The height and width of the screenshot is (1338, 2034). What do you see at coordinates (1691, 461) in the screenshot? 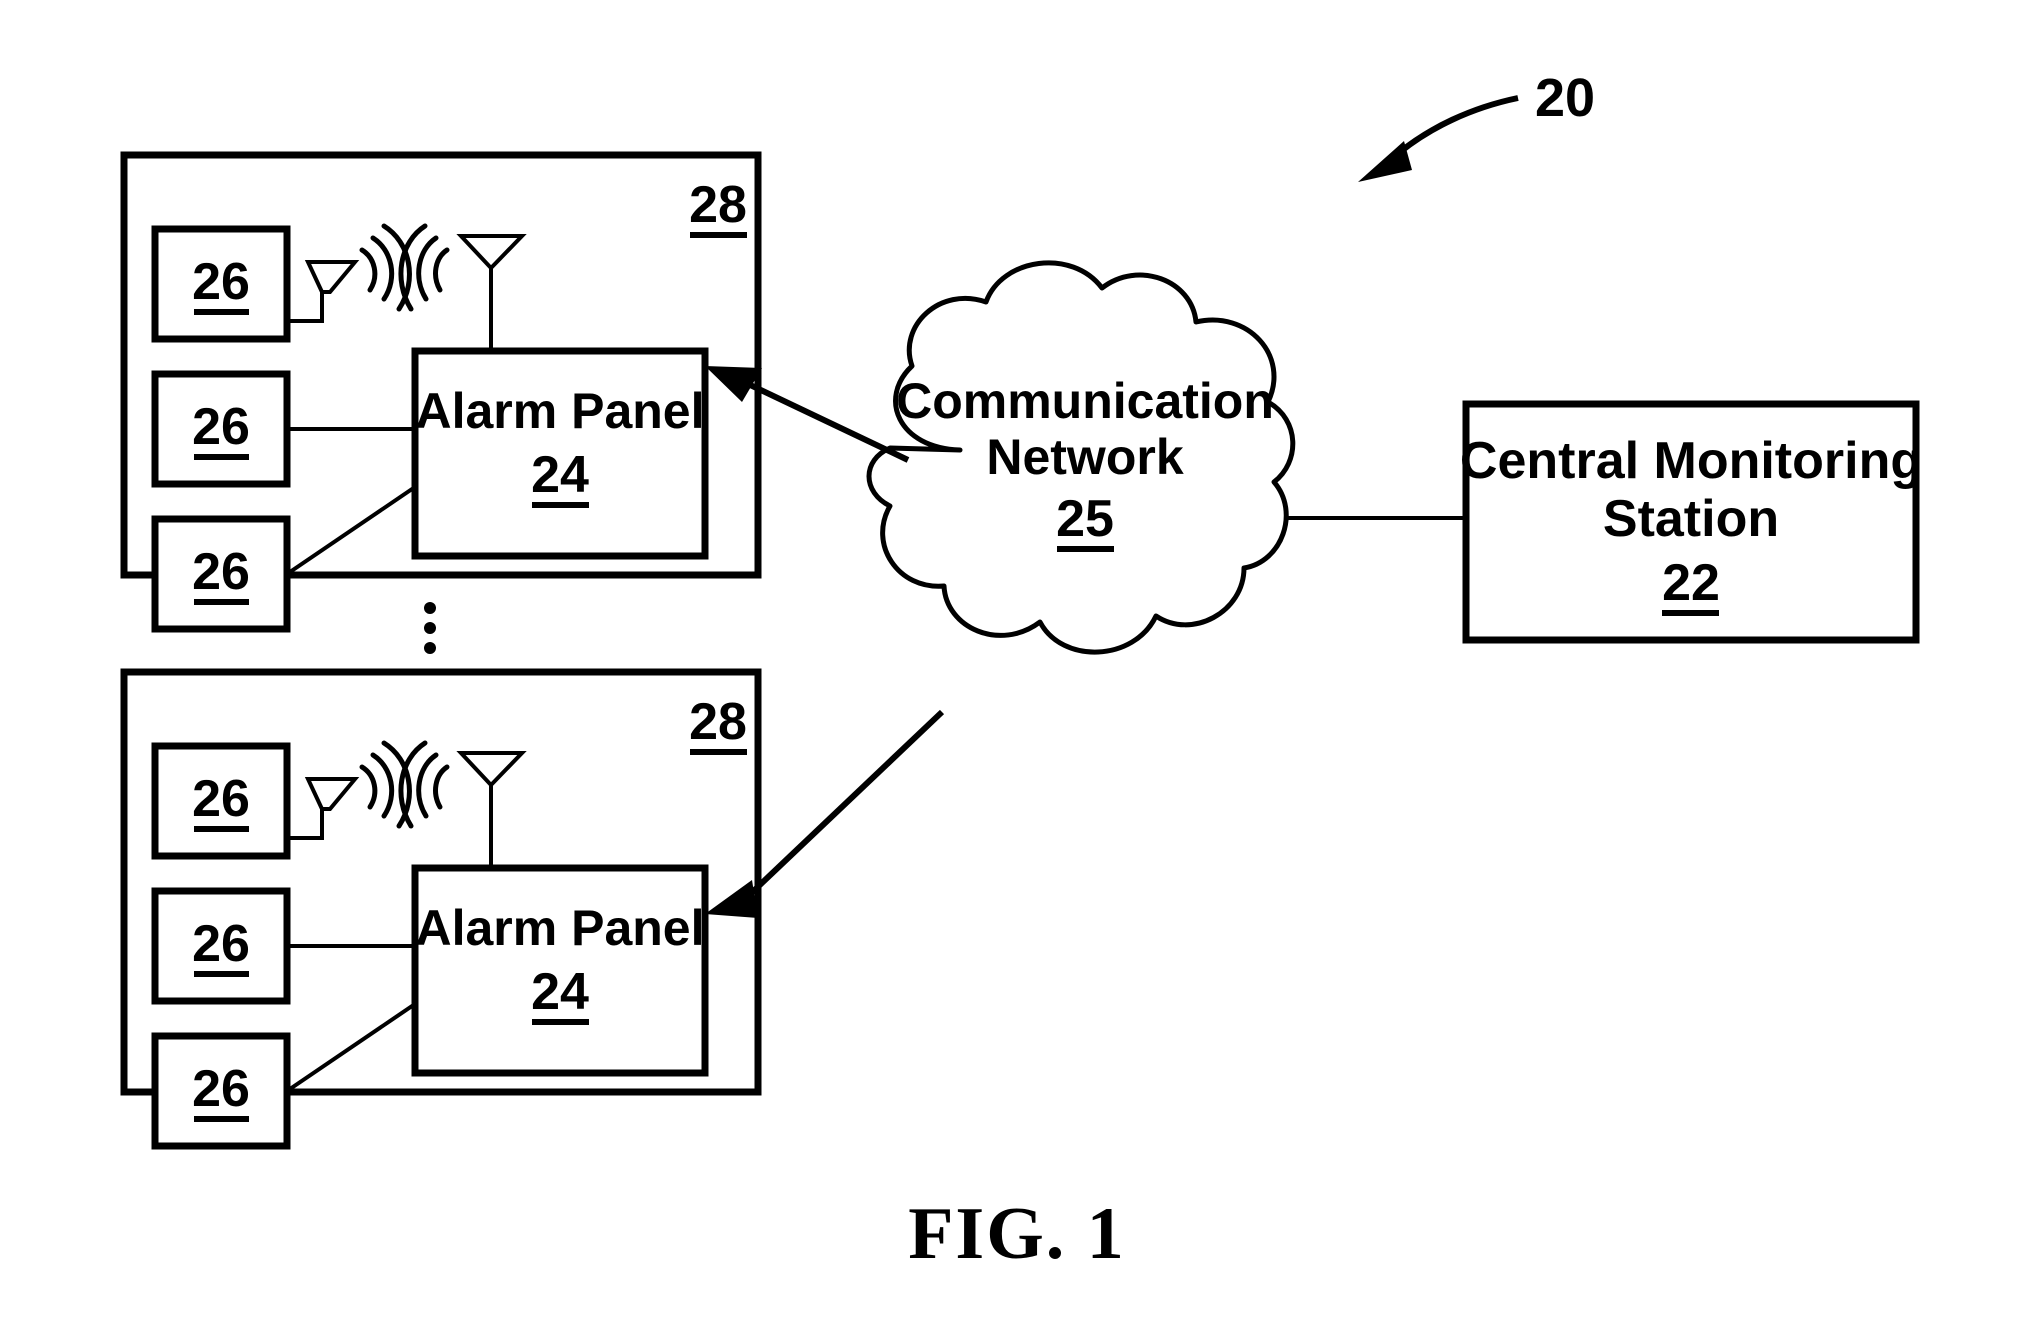
I see `central-station-line1: Central Monitoring` at bounding box center [1691, 461].